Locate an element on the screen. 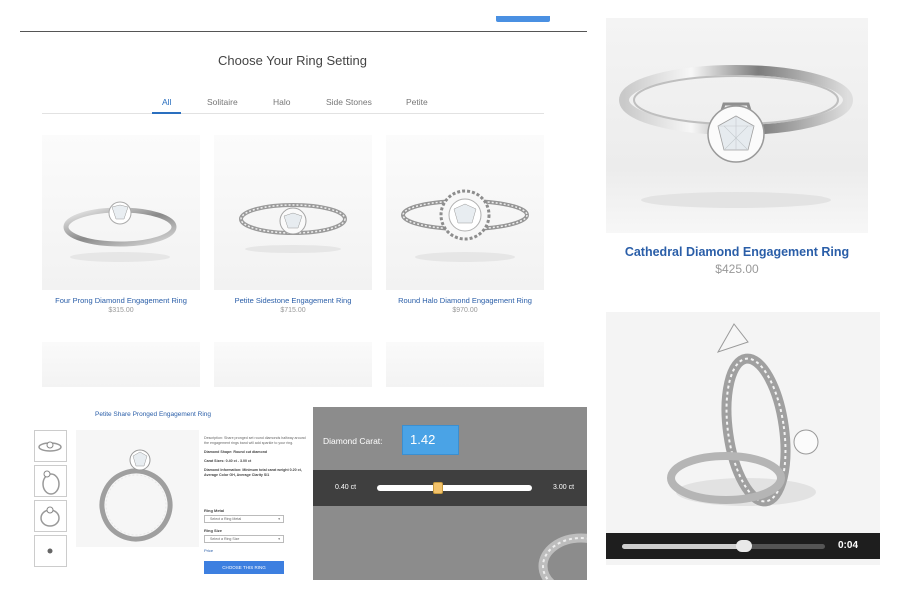  choose-this-ring-button: CHOOSE THIS RING is located at coordinates (244, 567).